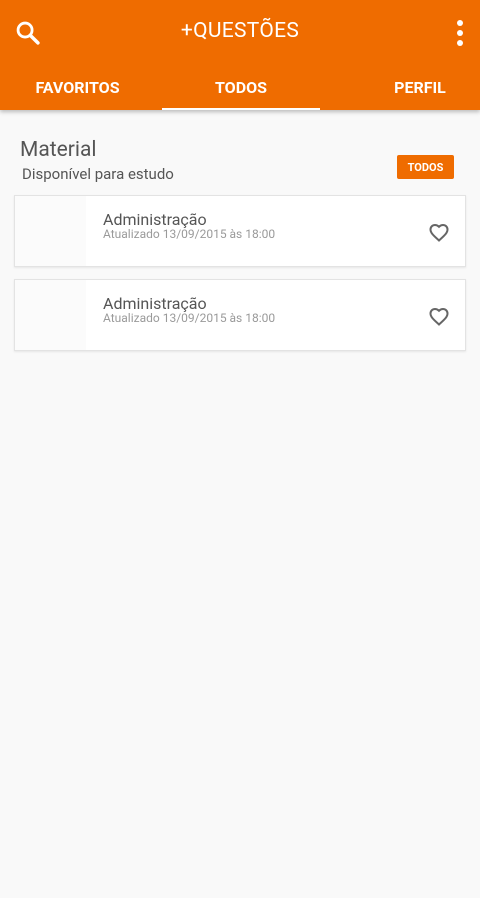 This screenshot has height=898, width=480. I want to click on tab-indicator, so click(241, 109).